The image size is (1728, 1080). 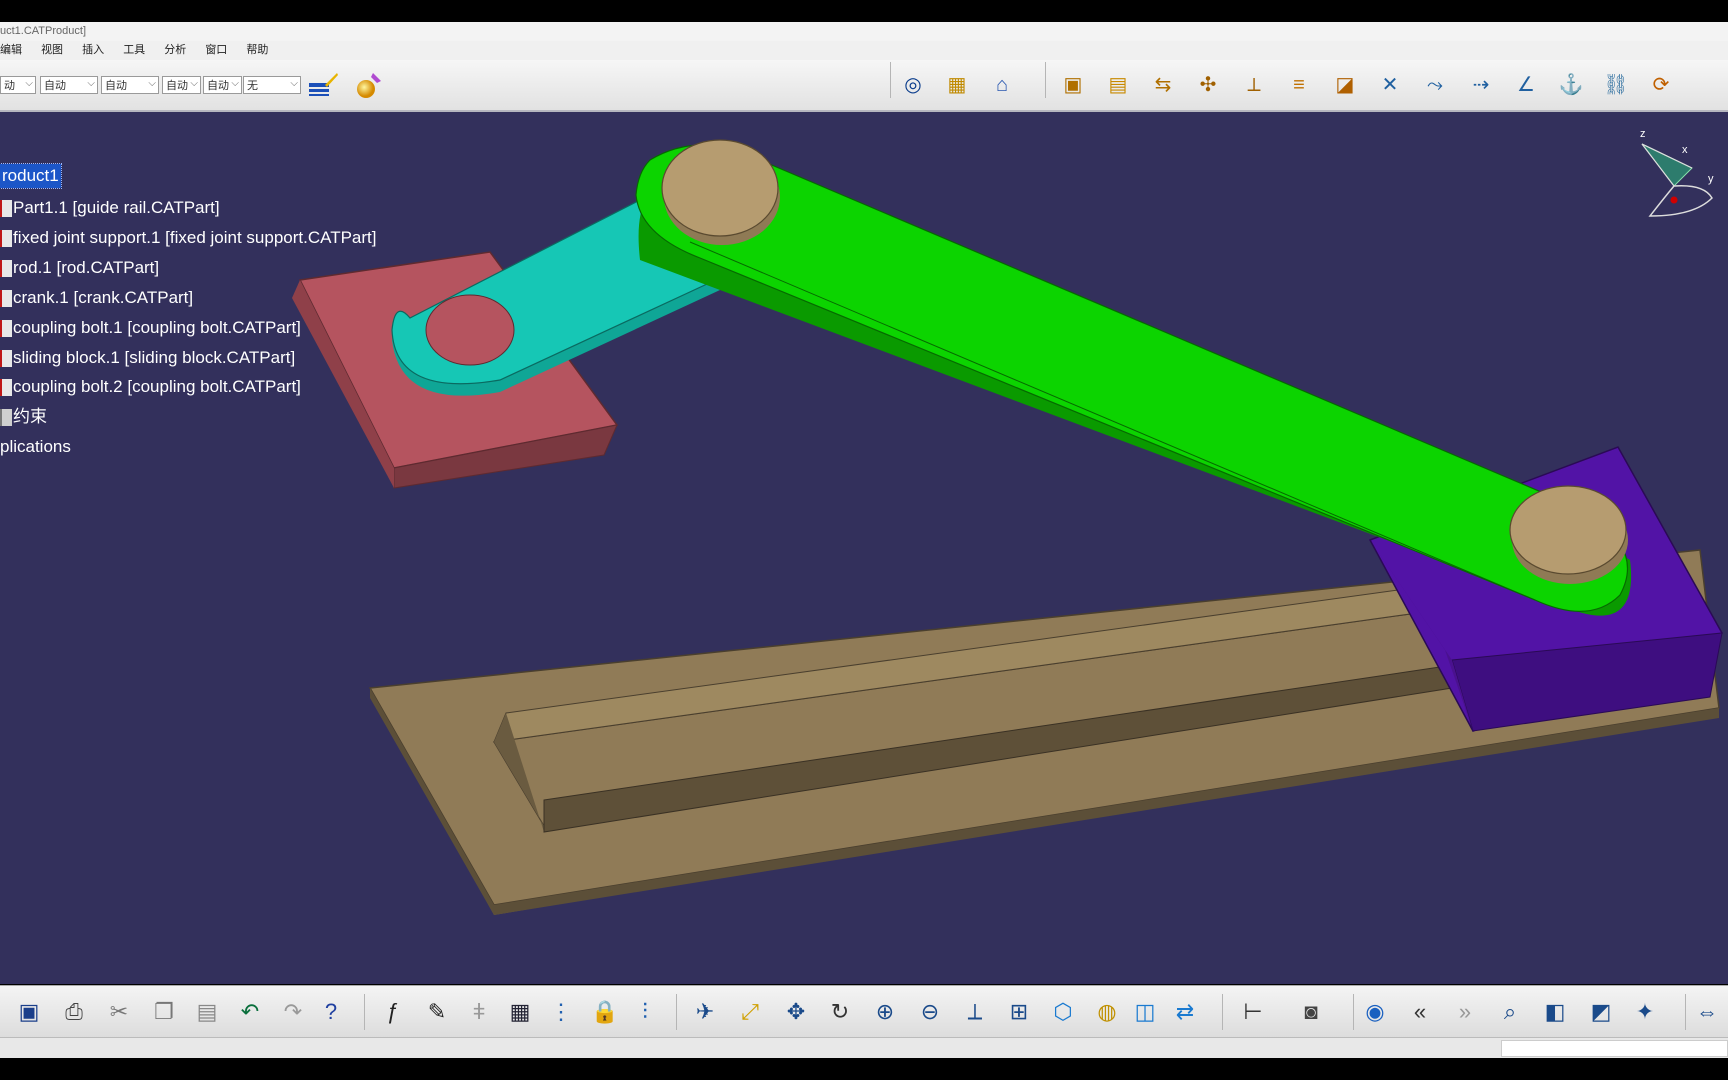 I want to click on multi-view-icon: ⊞, so click(x=1019, y=1012).